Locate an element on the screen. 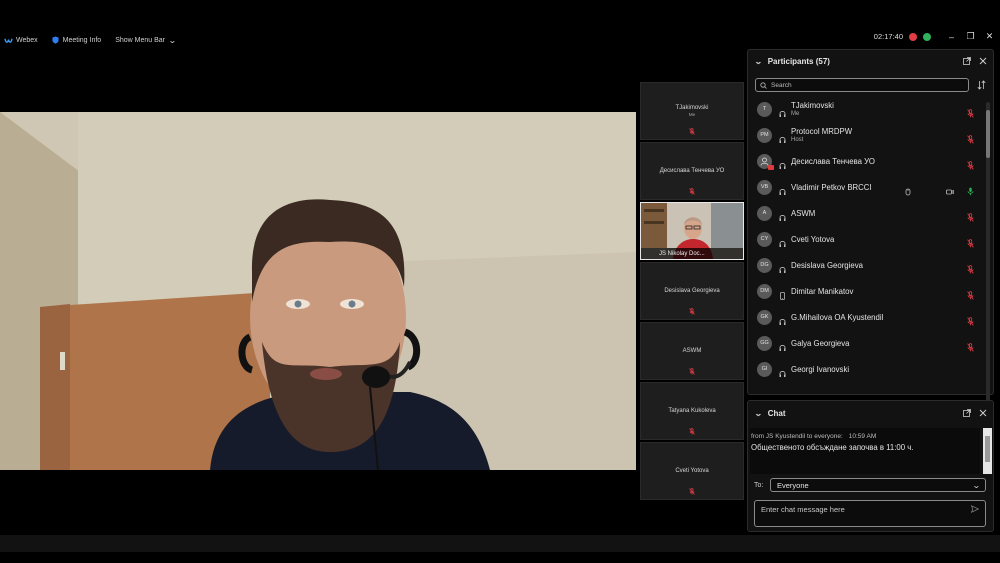 This screenshot has width=1000, height=563. participant-info: Vladimir Petkov BRCCI is located at coordinates (831, 187).